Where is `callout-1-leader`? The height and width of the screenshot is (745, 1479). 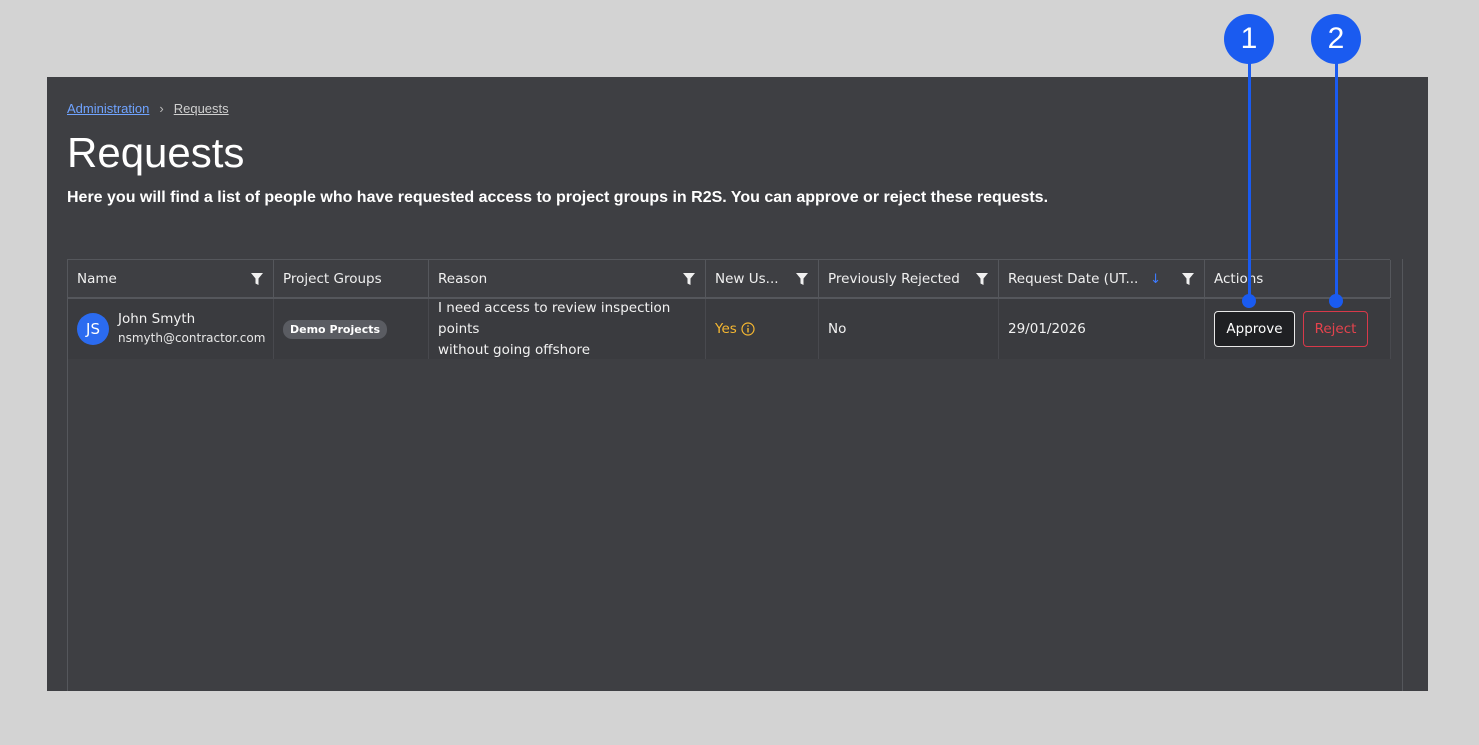 callout-1-leader is located at coordinates (1249, 180).